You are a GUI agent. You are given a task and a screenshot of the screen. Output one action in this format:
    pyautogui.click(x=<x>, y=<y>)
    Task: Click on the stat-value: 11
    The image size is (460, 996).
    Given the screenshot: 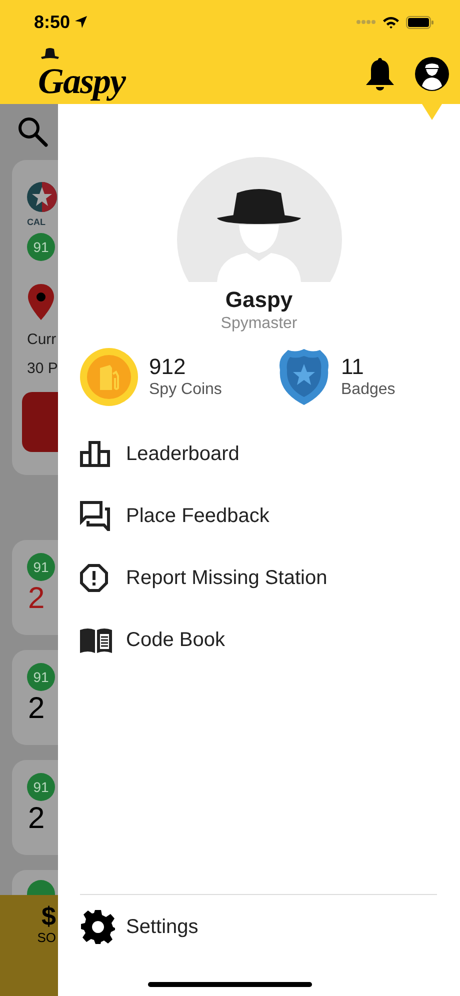 What is the action you would take?
    pyautogui.click(x=353, y=366)
    